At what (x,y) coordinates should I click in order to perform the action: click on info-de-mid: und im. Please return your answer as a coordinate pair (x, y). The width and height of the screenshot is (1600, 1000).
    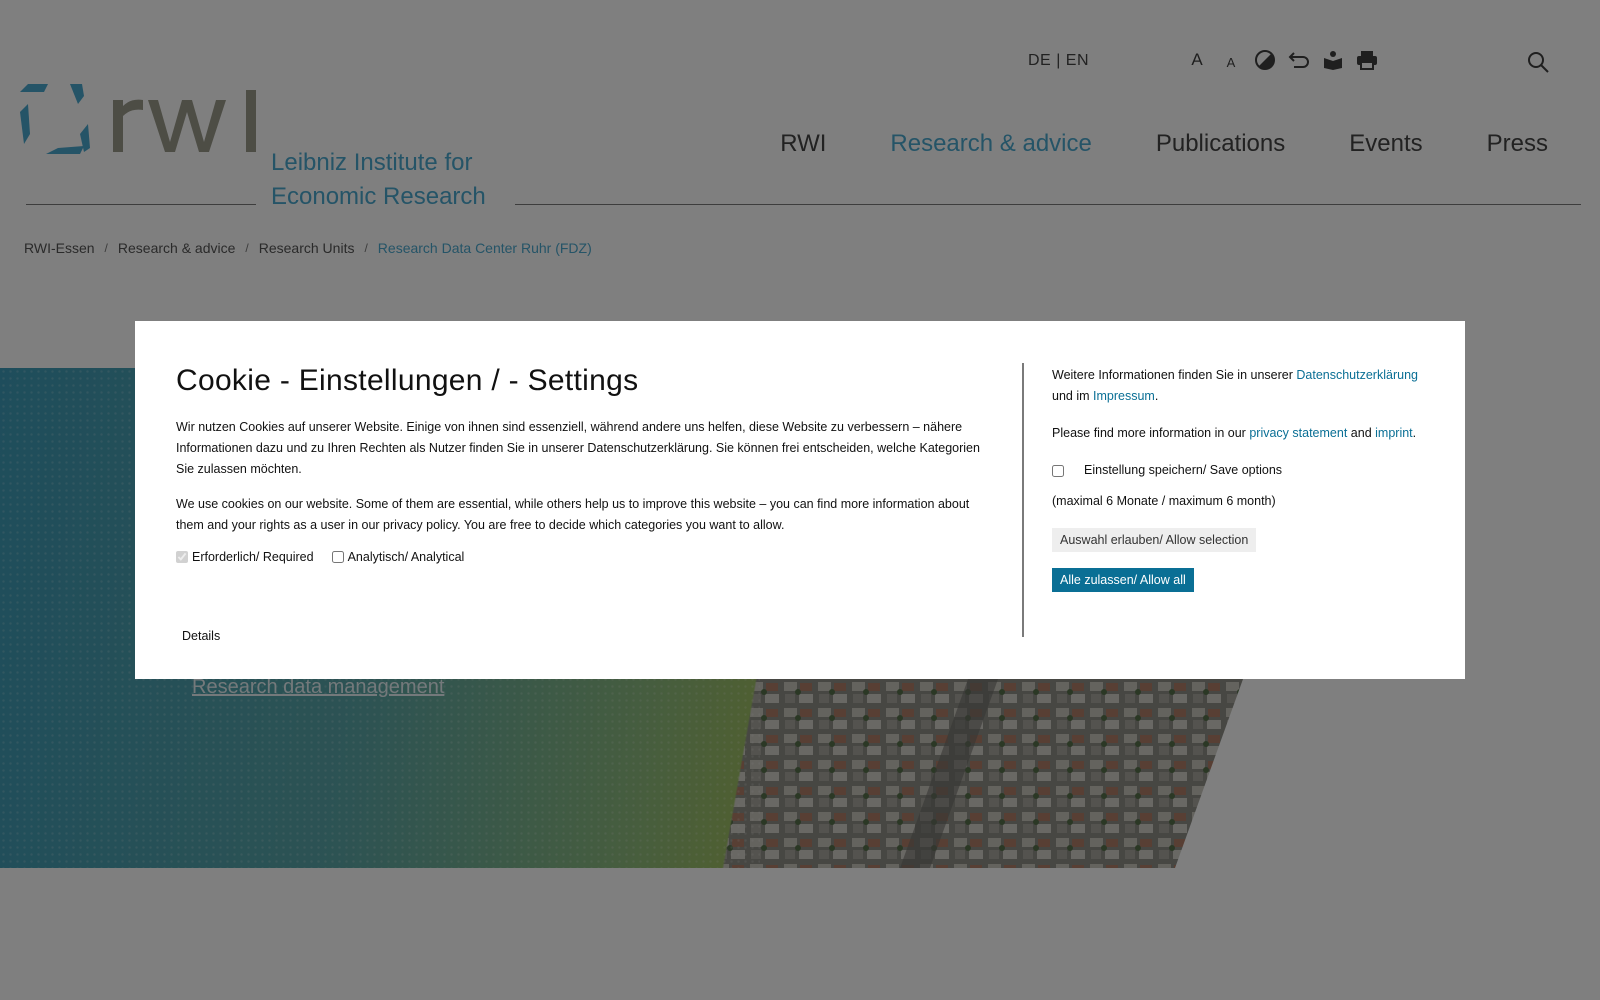
    Looking at the image, I should click on (1071, 396).